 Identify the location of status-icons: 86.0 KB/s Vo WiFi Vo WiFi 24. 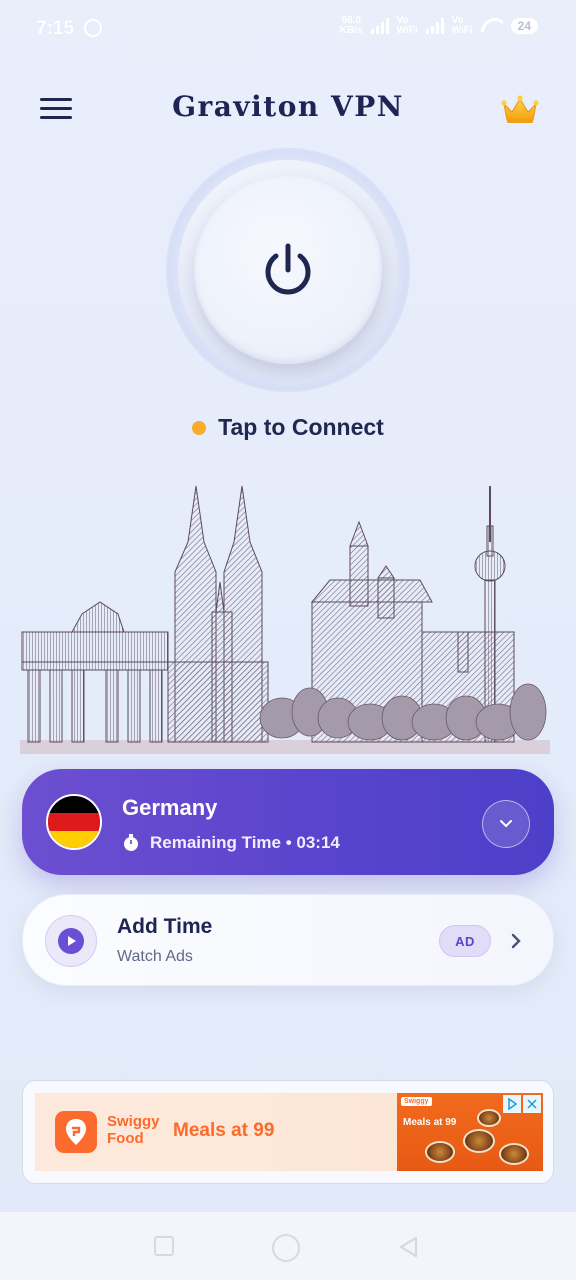
(439, 26).